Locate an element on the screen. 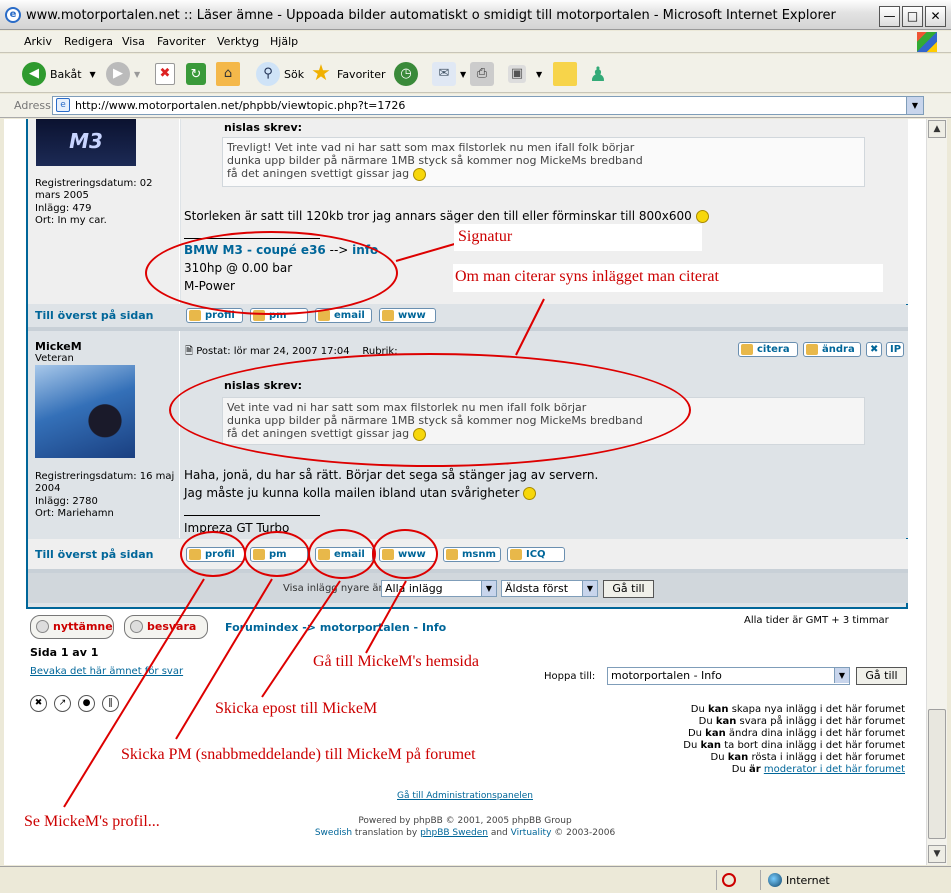 This screenshot has width=951, height=893. note-icon is located at coordinates (565, 74).